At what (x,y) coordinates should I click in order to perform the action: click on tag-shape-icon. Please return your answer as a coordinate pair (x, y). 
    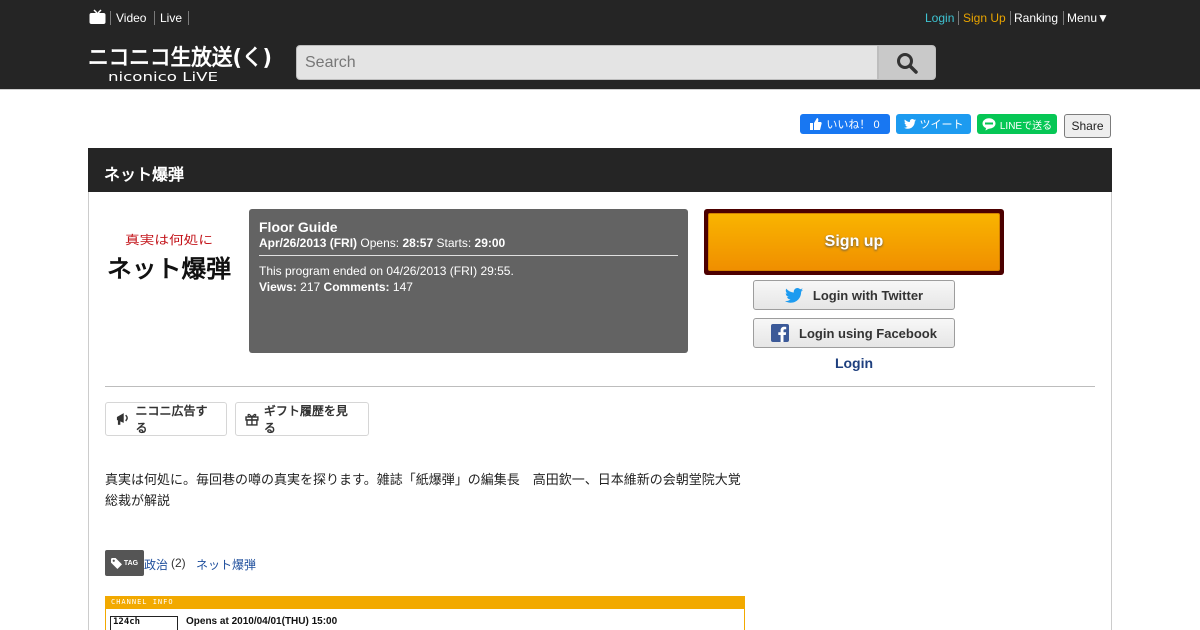
    Looking at the image, I should click on (116, 563).